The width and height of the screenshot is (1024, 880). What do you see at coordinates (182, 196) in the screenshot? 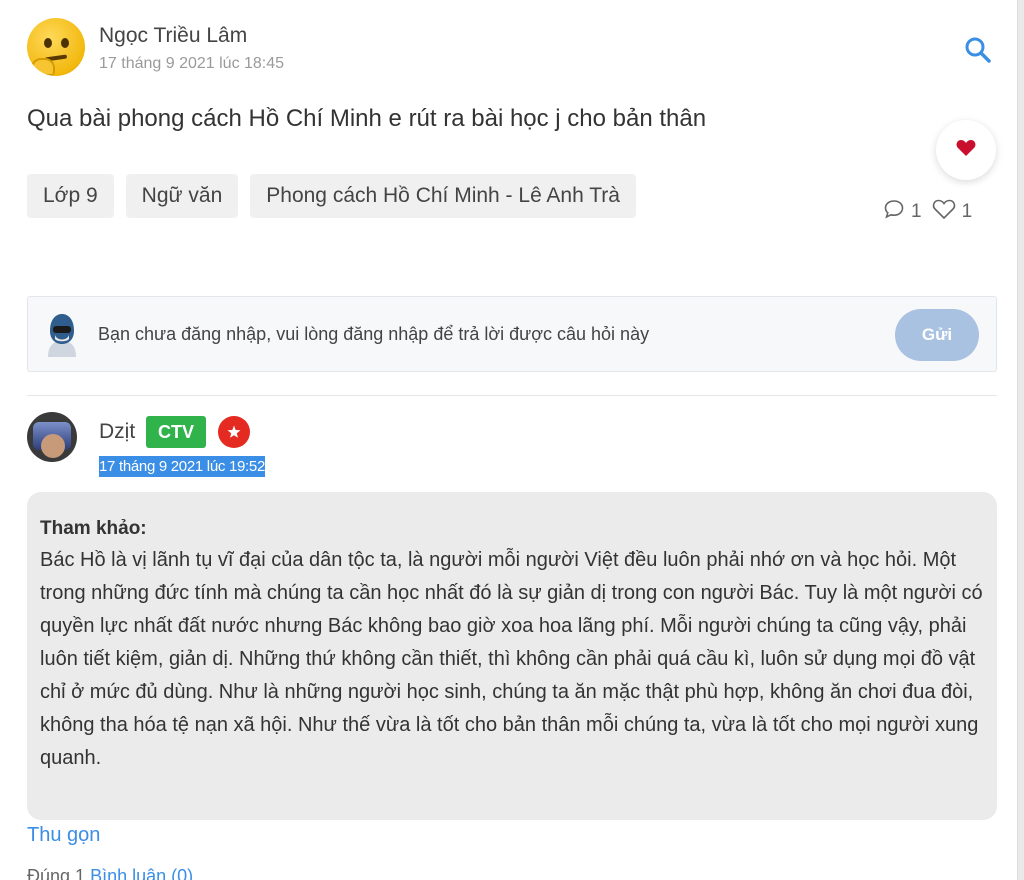
I see `tag-subject: Ngữ văn` at bounding box center [182, 196].